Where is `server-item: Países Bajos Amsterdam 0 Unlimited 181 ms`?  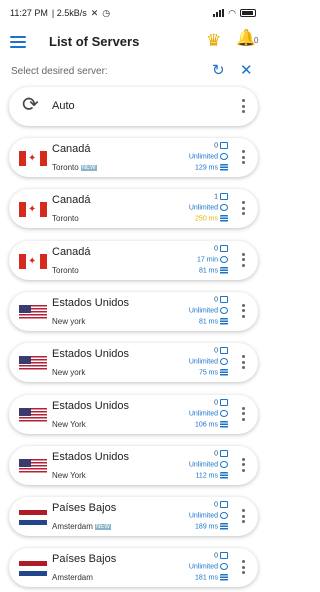 server-item: Países Bajos Amsterdam 0 Unlimited 181 ms is located at coordinates (133, 568).